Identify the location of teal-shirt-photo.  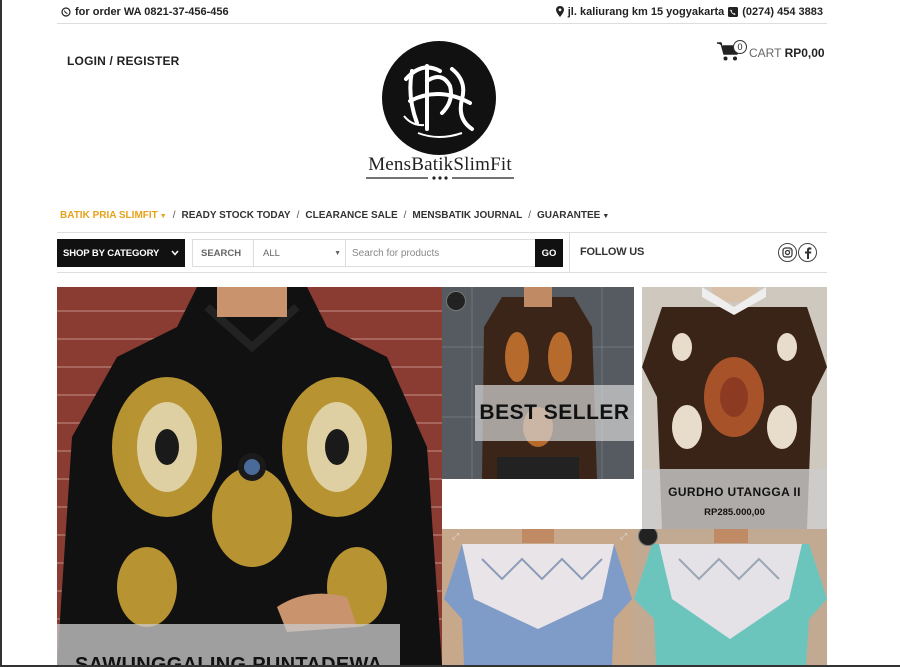
(730, 597).